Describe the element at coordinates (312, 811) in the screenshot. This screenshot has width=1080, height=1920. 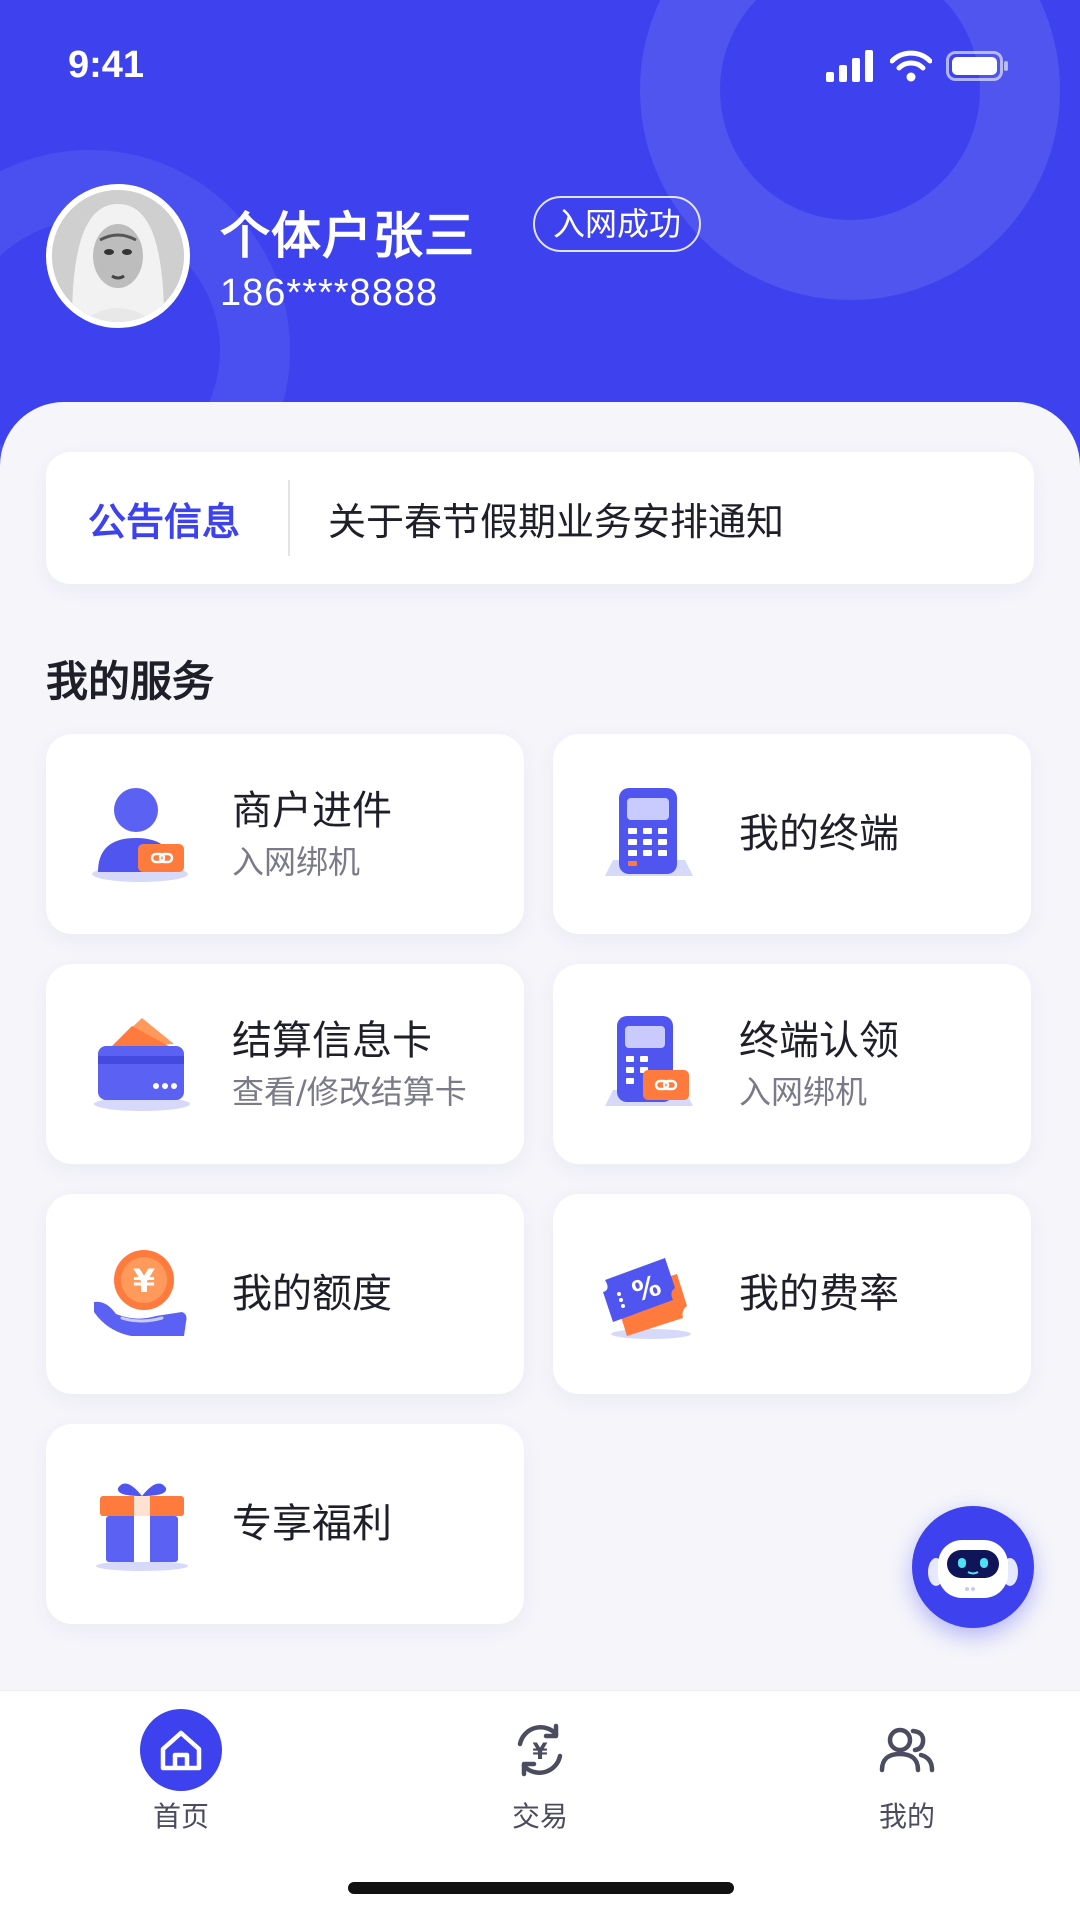
I see `card-title: 商户进件` at that location.